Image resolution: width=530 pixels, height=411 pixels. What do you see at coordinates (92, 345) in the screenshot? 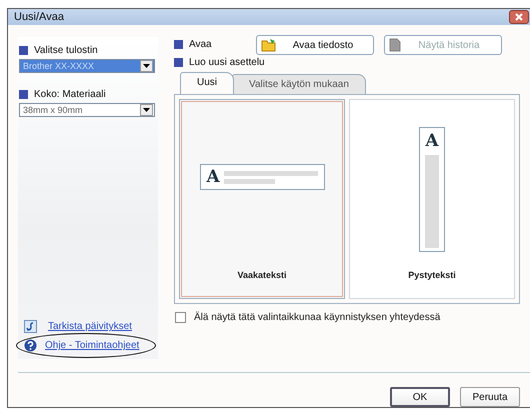
I see `link: Ohje - Toimintaohjeet` at bounding box center [92, 345].